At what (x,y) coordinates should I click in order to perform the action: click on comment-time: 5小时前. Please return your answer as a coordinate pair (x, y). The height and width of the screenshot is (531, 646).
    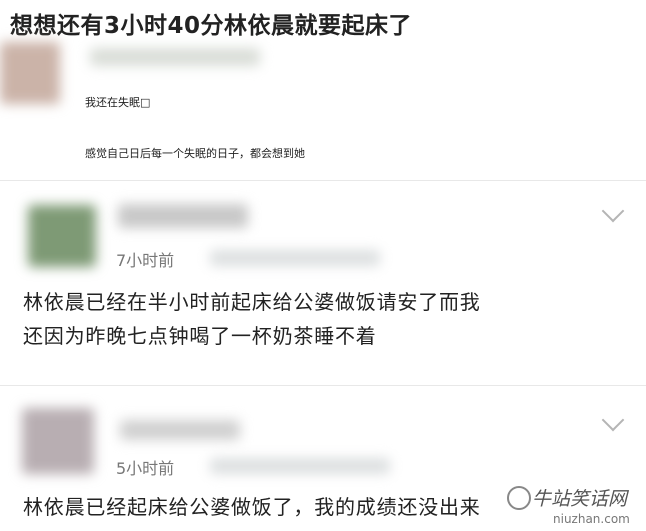
    Looking at the image, I should click on (145, 468).